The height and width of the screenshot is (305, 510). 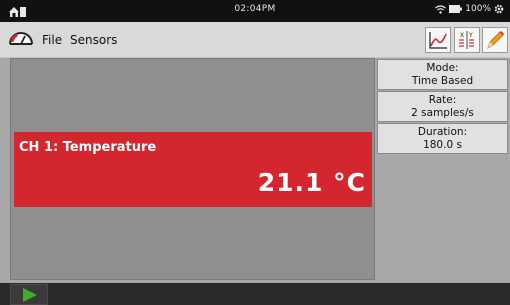 I want to click on gear-icon, so click(x=499, y=9).